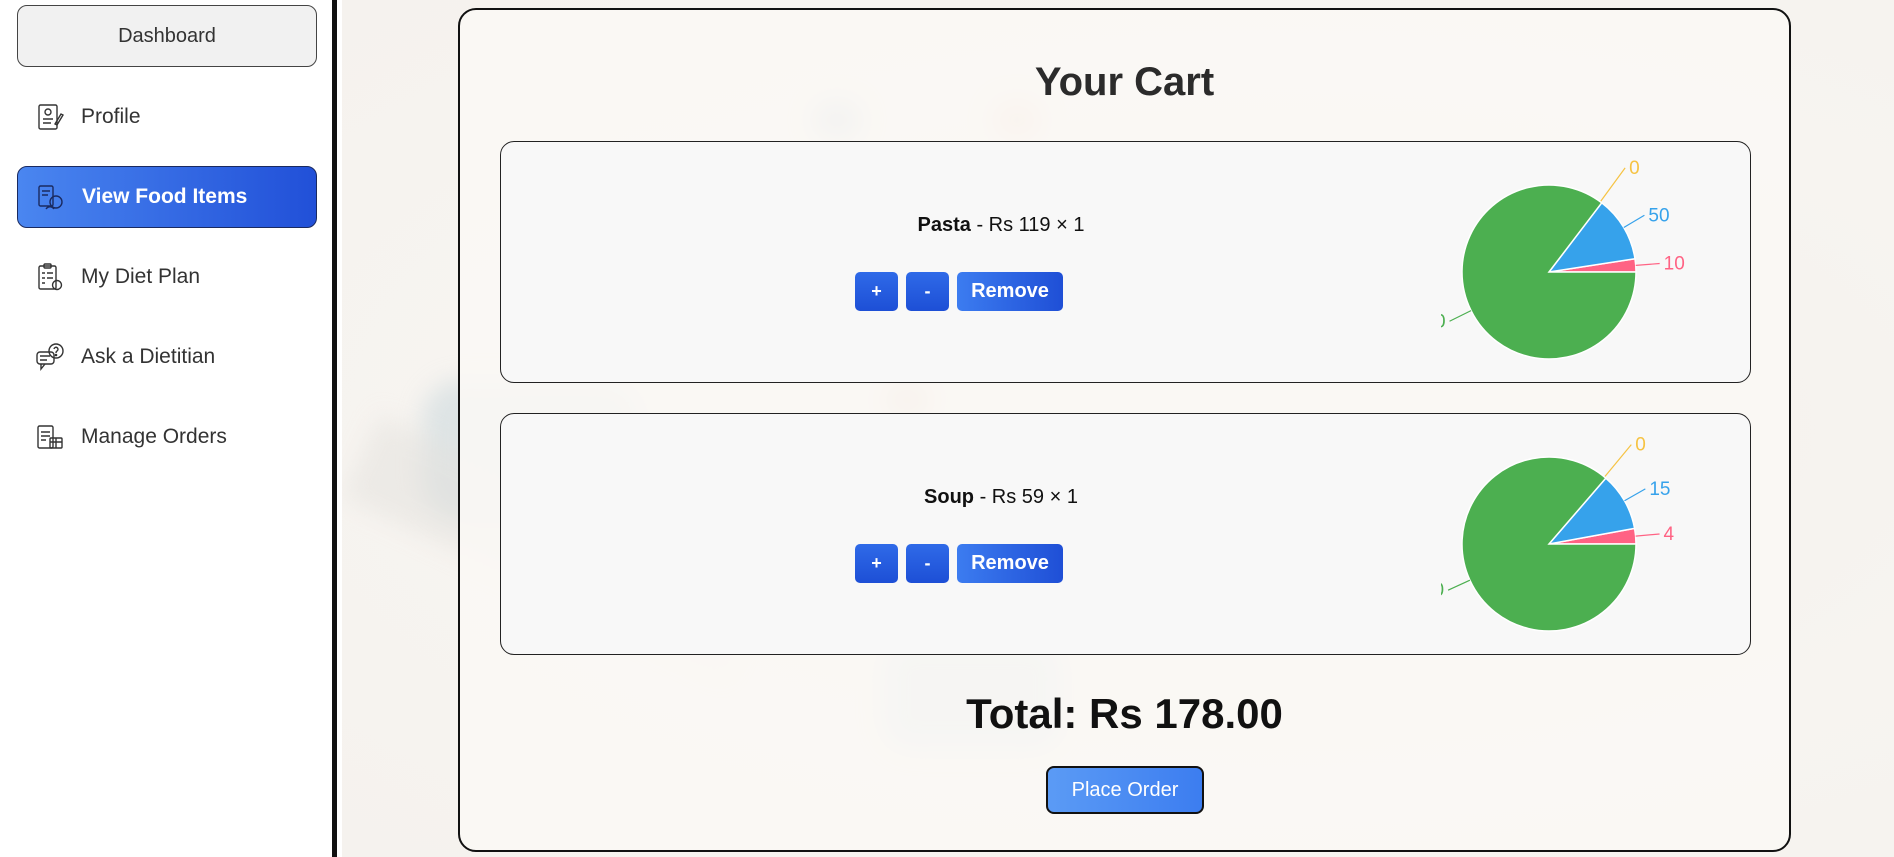 The image size is (1894, 857). What do you see at coordinates (1027, 225) in the screenshot?
I see `item-price-qty: - Rs 119 × 1` at bounding box center [1027, 225].